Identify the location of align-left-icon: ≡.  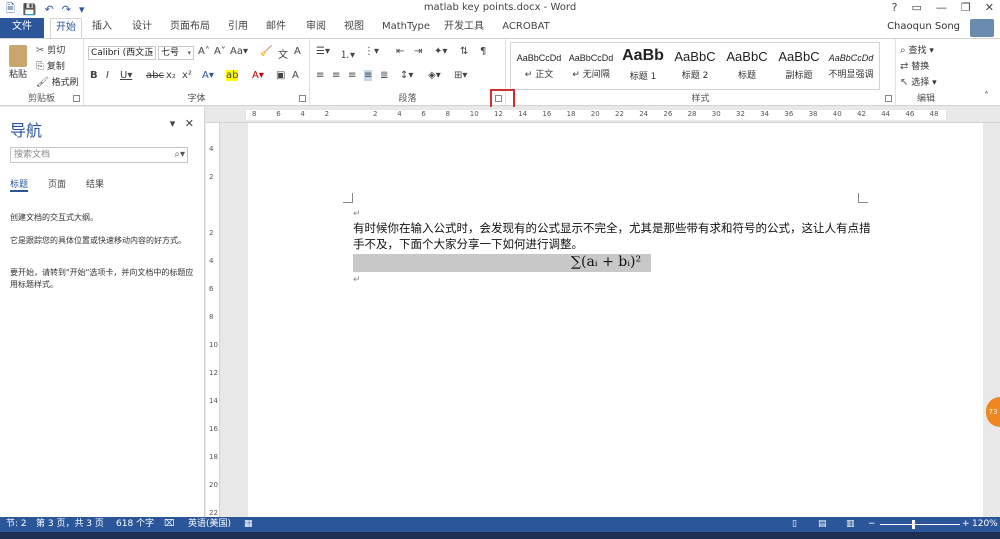
(320, 75).